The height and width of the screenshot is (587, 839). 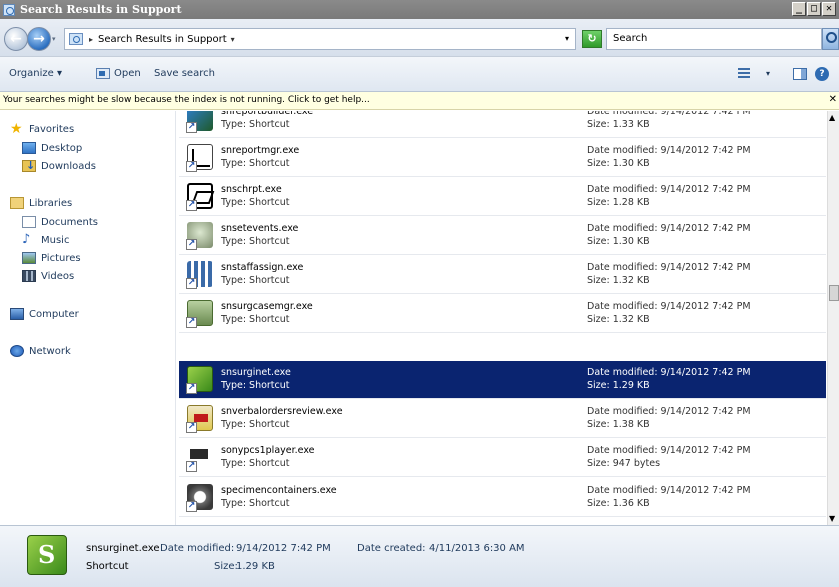 I want to click on close-button: ✕, so click(x=829, y=9).